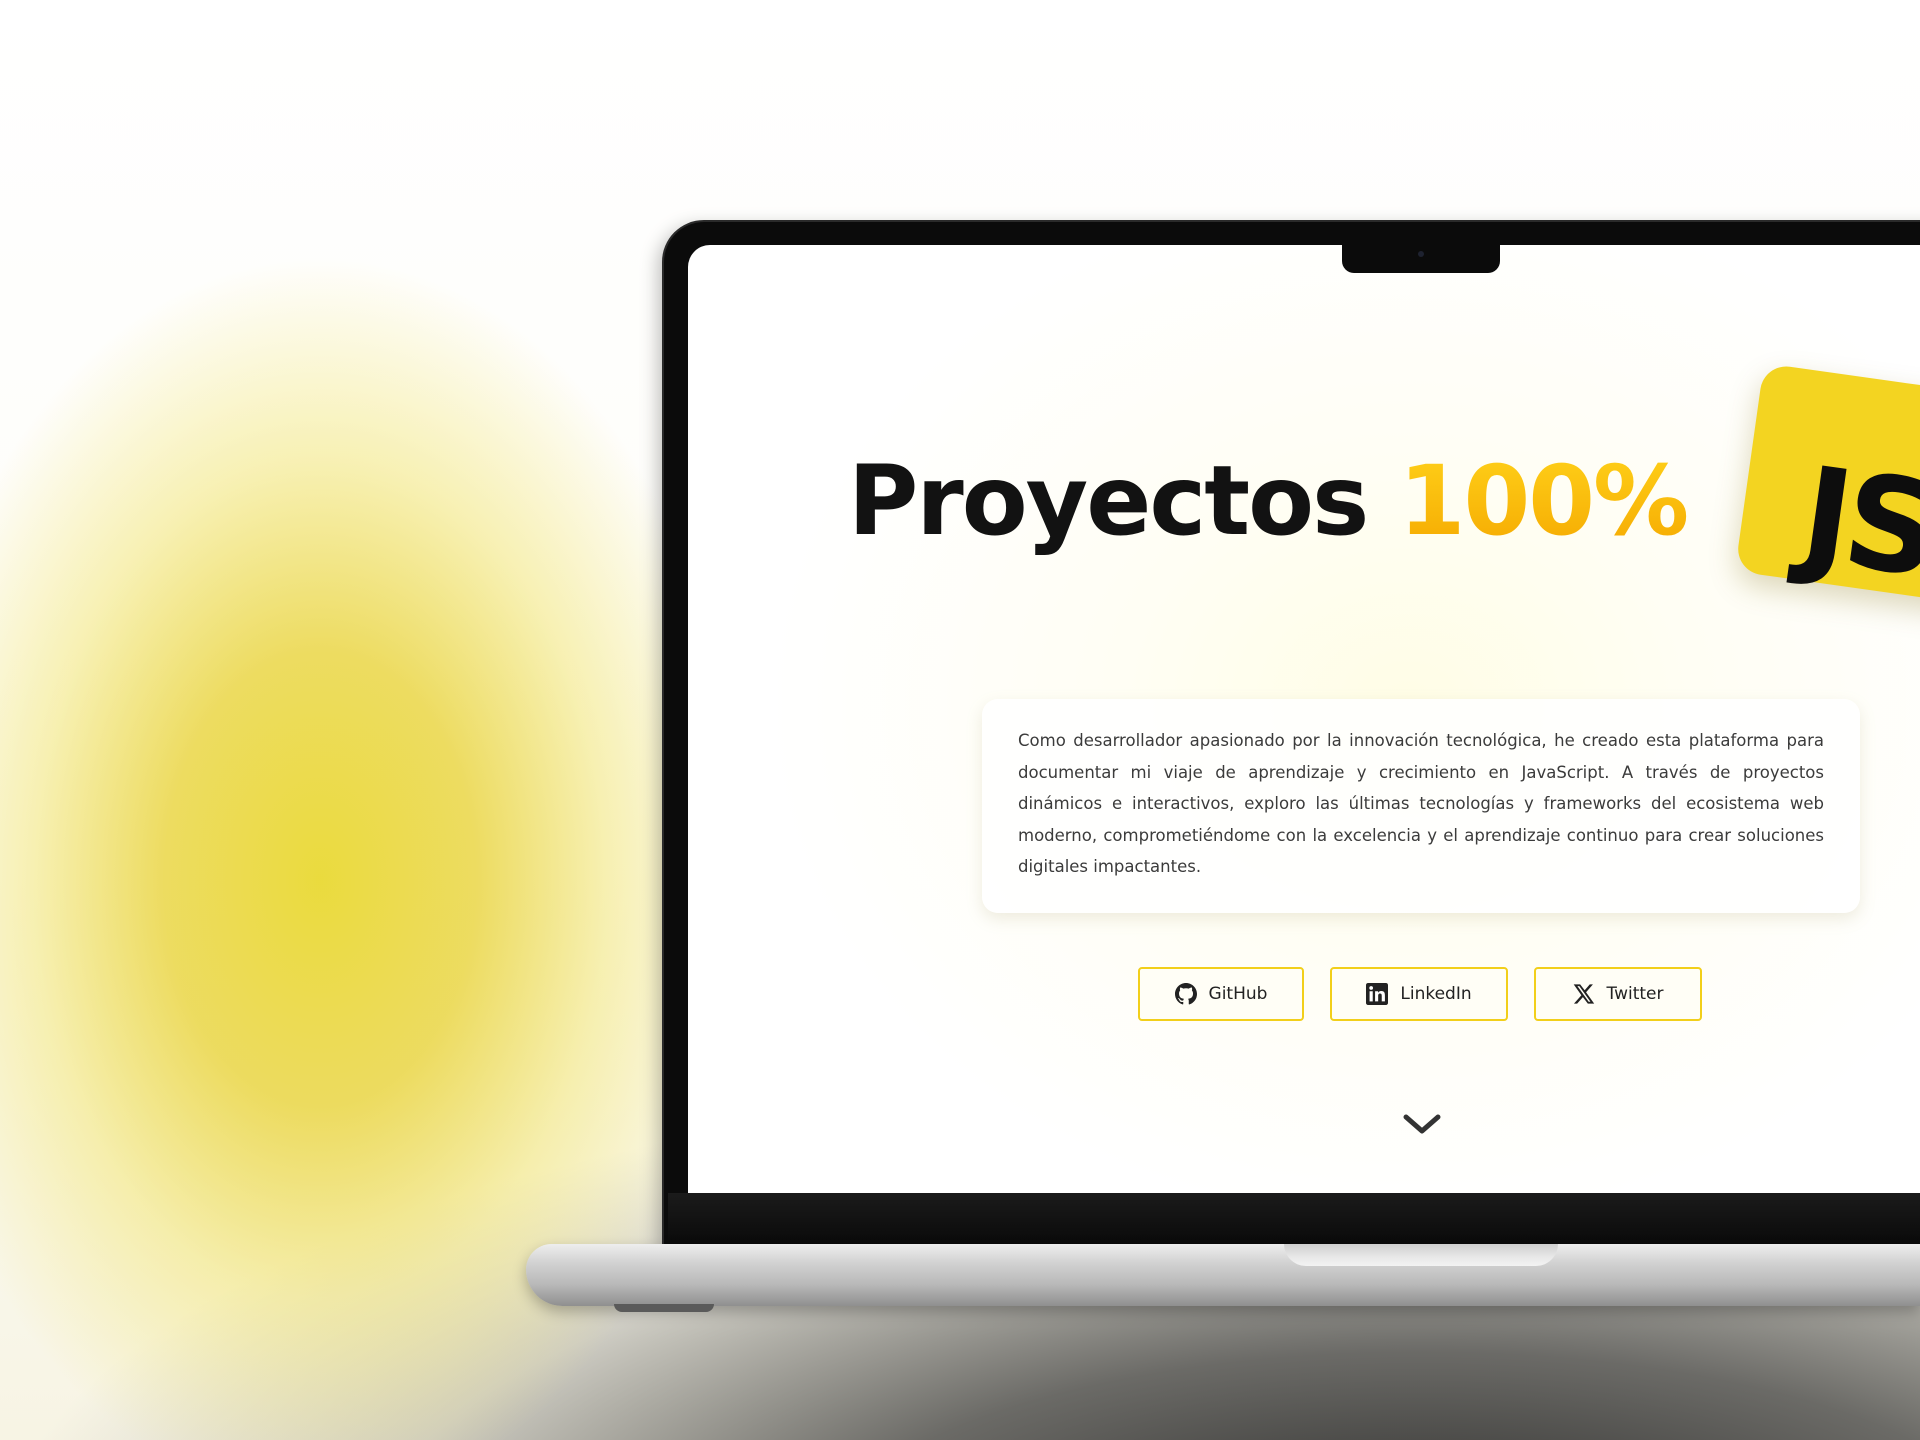 The image size is (1920, 1440). What do you see at coordinates (1377, 994) in the screenshot?
I see `linkedin-icon` at bounding box center [1377, 994].